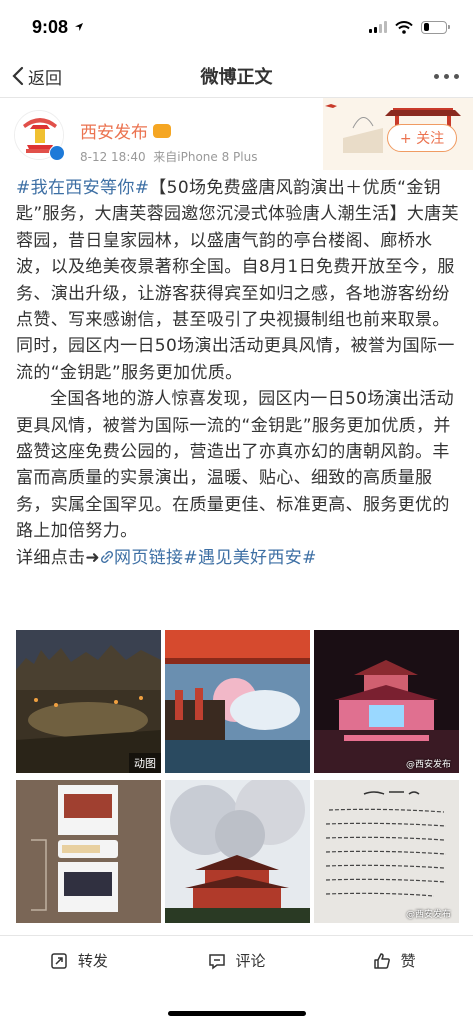  Describe the element at coordinates (145, 763) in the screenshot. I see `gif-badge: 动图` at that location.